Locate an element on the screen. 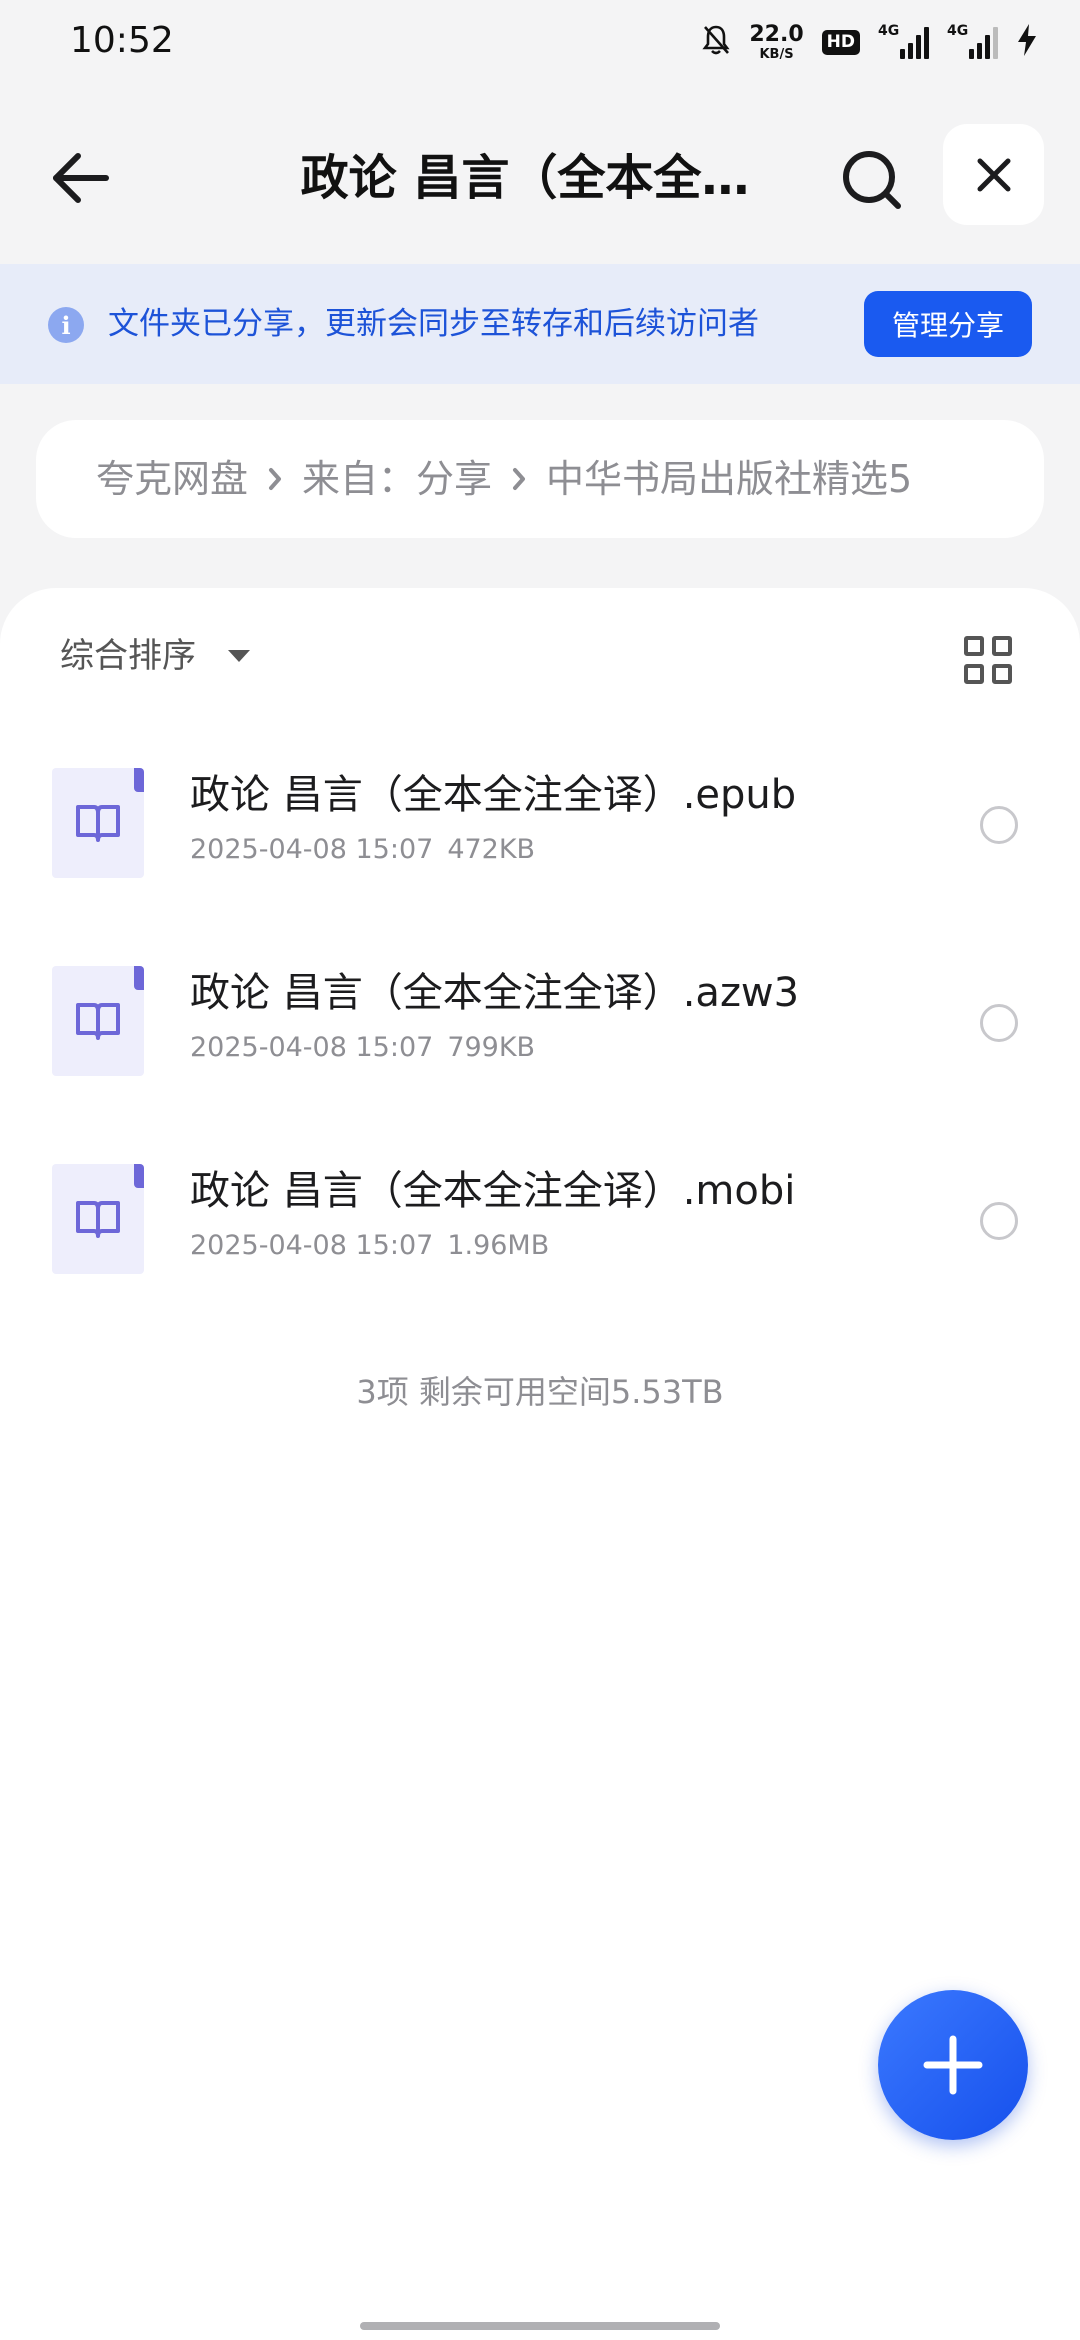 This screenshot has width=1080, height=2340. back-button is located at coordinates (80, 178).